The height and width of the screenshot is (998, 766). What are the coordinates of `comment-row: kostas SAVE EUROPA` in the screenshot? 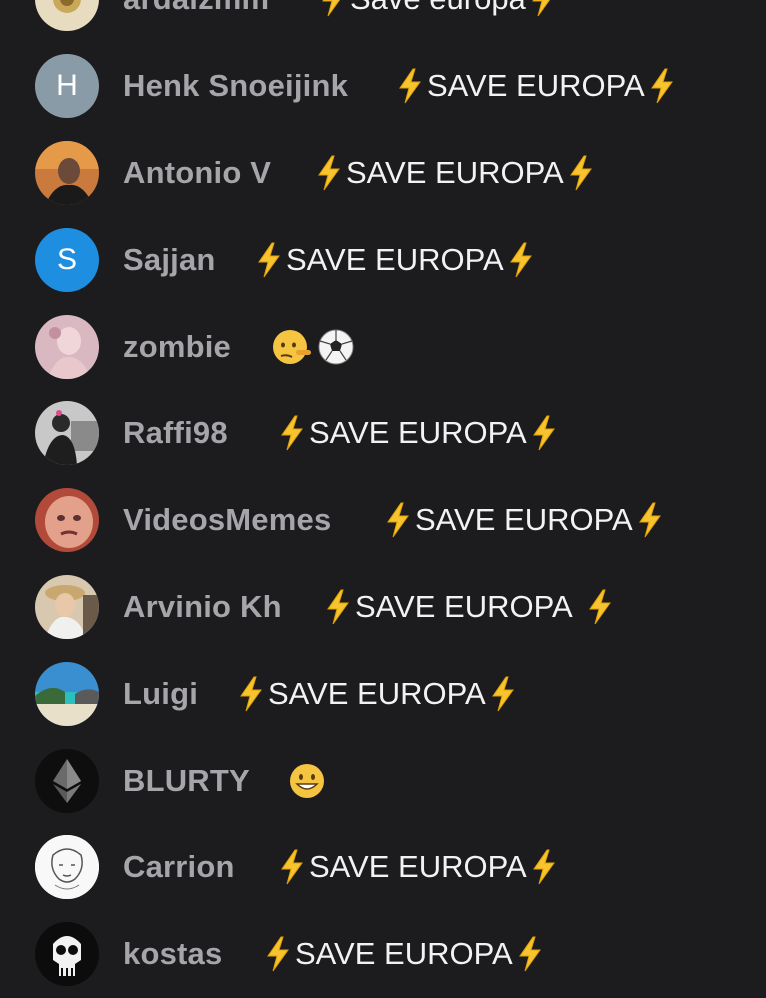 It's located at (383, 954).